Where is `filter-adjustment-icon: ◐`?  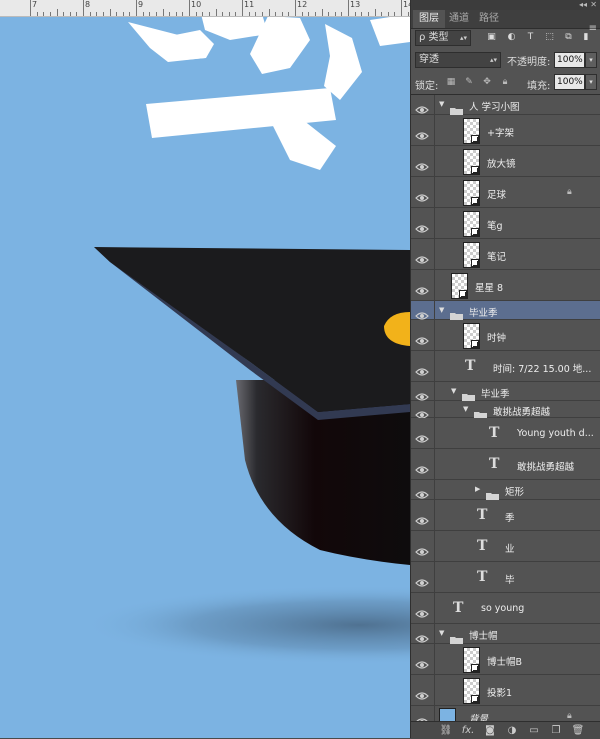
filter-adjustment-icon: ◐ is located at coordinates (511, 37).